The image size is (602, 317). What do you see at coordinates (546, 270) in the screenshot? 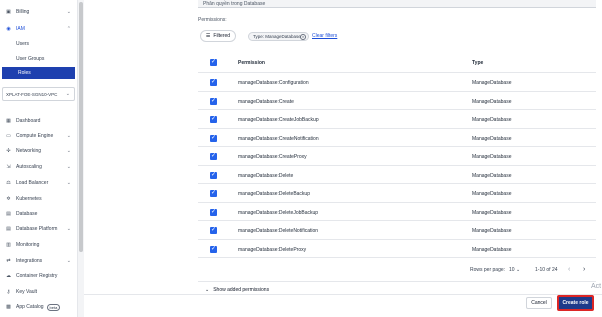
I see `page-range: 1-10 of 24` at bounding box center [546, 270].